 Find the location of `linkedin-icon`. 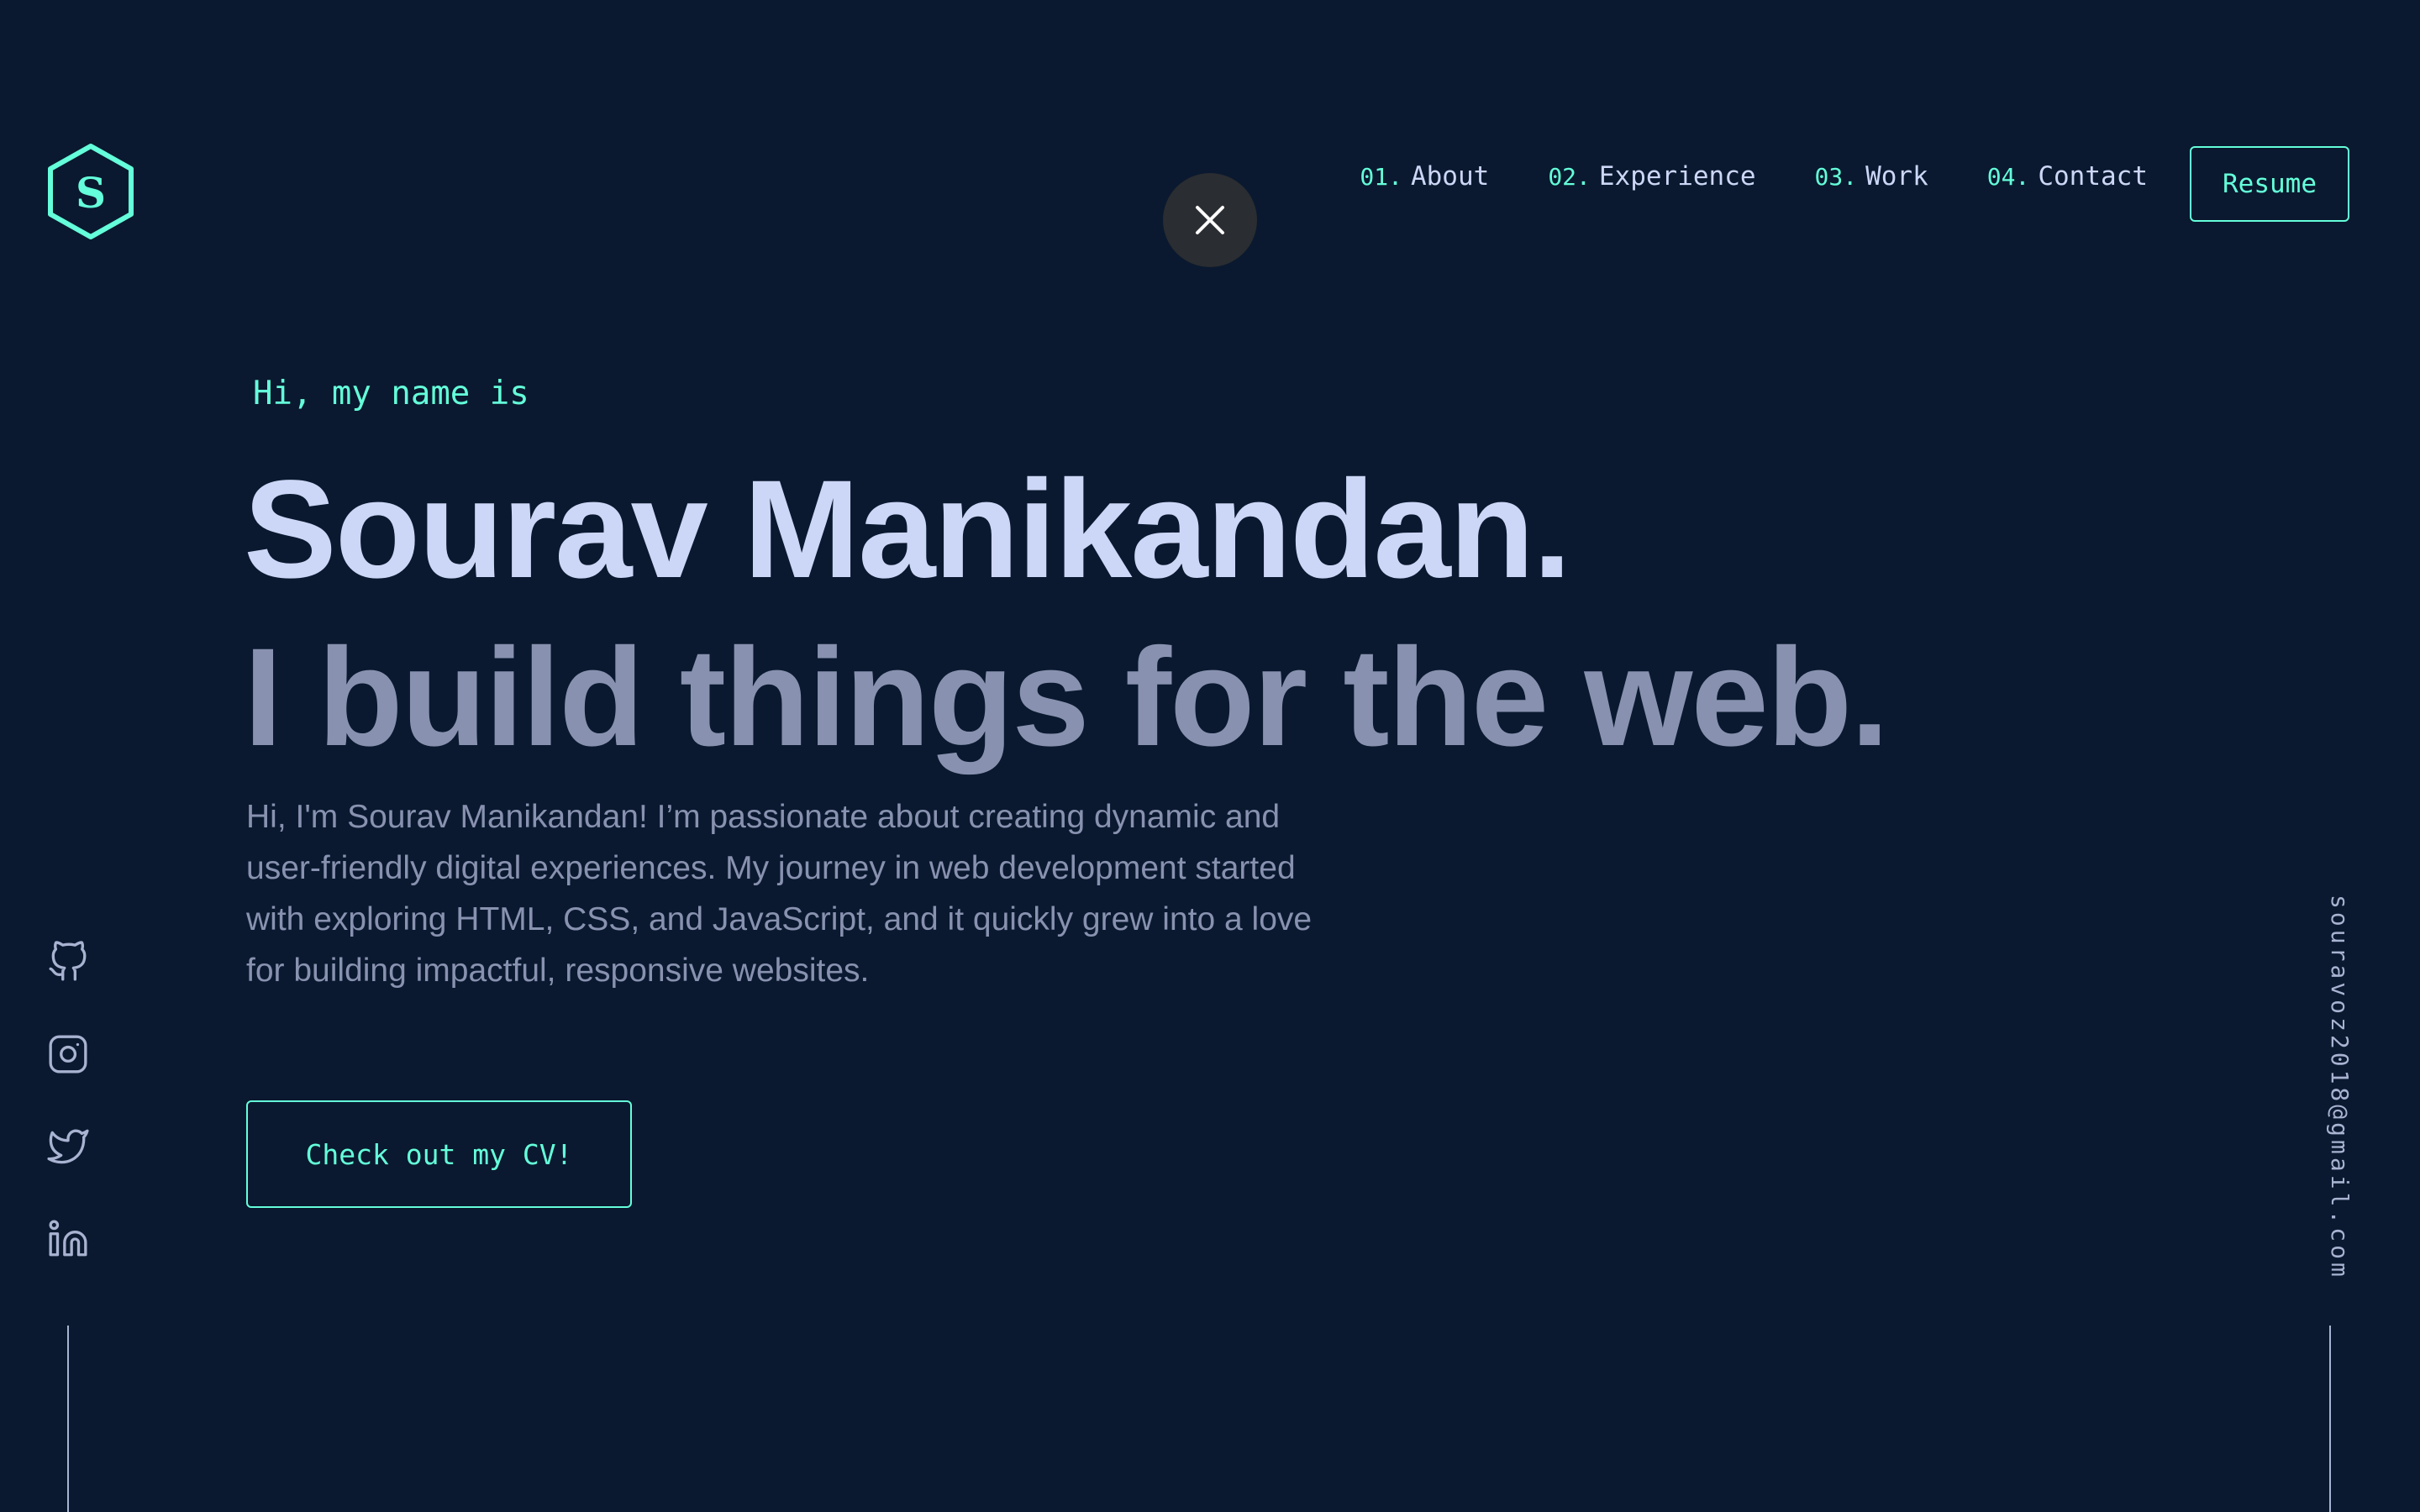

linkedin-icon is located at coordinates (68, 1238).